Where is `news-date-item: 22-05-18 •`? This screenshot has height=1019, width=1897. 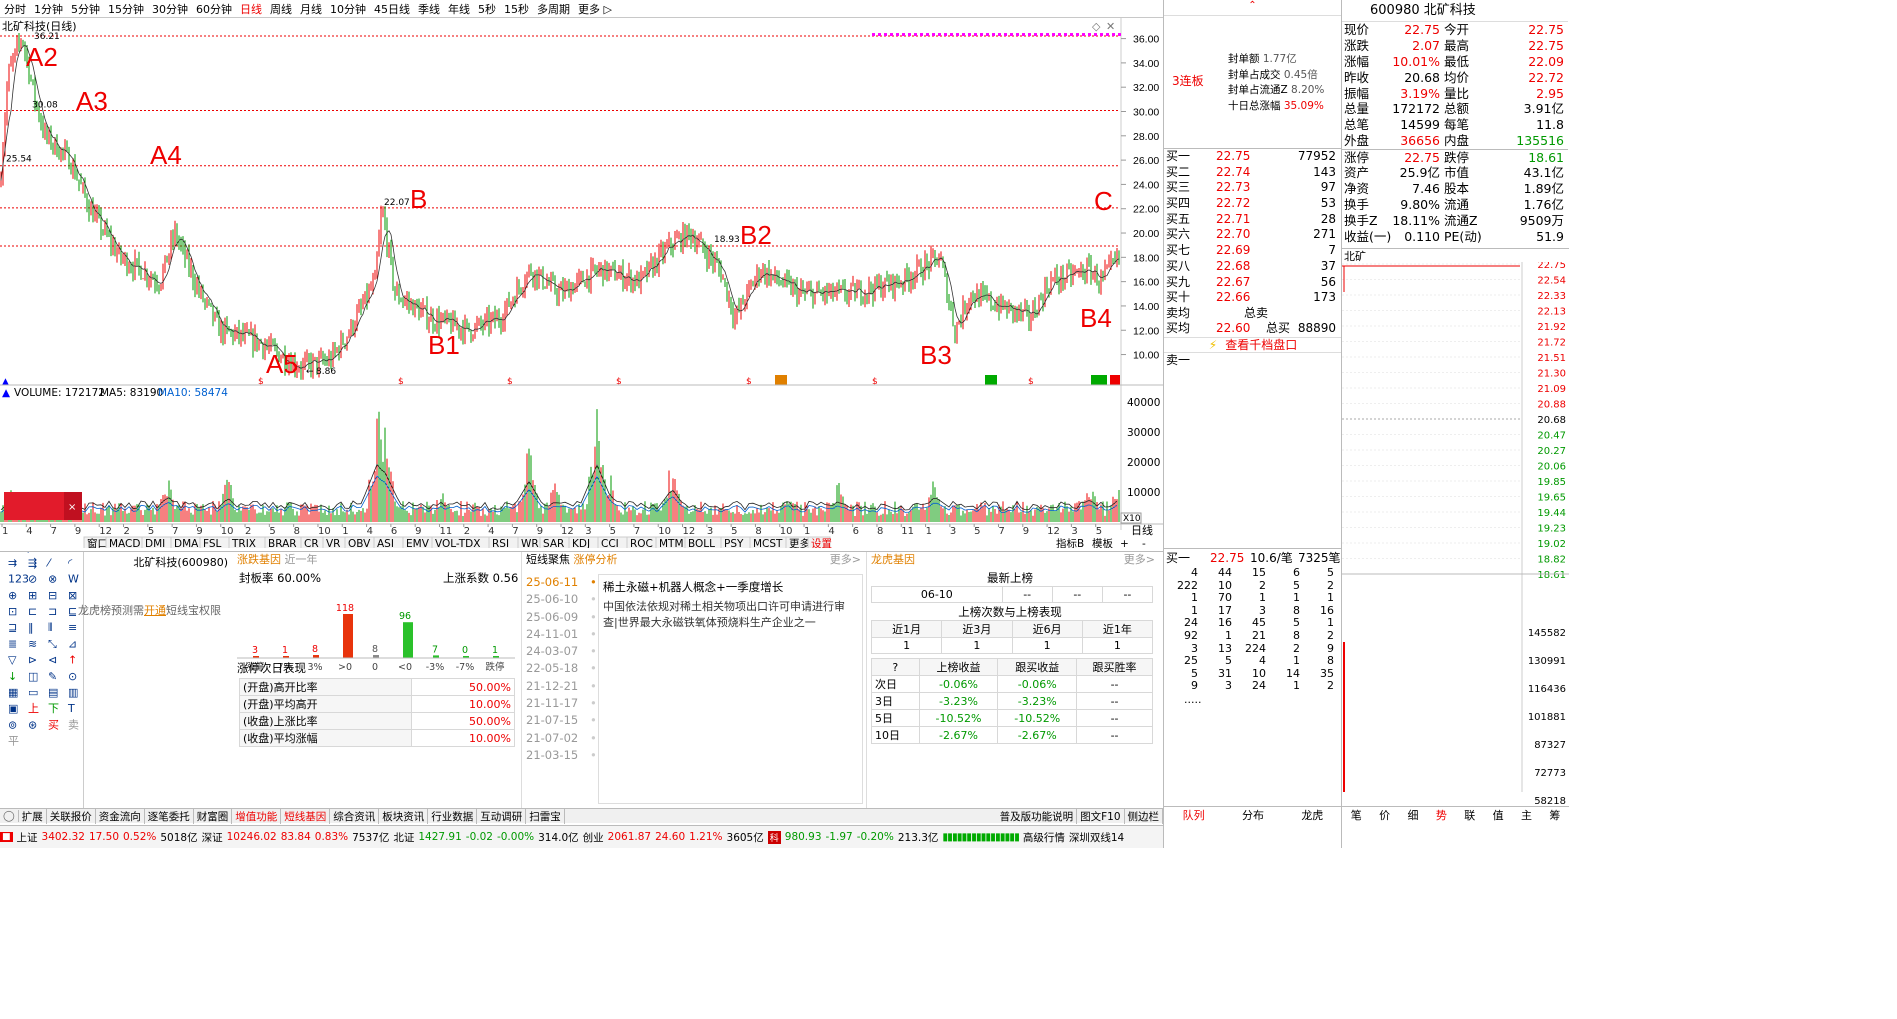 news-date-item: 22-05-18 • is located at coordinates (562, 668).